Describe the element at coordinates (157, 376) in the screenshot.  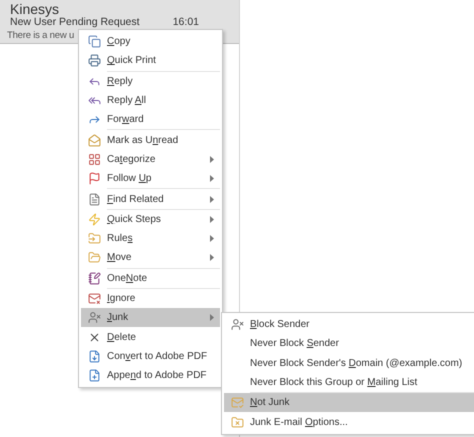
I see `menu-item-label: Append to Adobe PDF` at that location.